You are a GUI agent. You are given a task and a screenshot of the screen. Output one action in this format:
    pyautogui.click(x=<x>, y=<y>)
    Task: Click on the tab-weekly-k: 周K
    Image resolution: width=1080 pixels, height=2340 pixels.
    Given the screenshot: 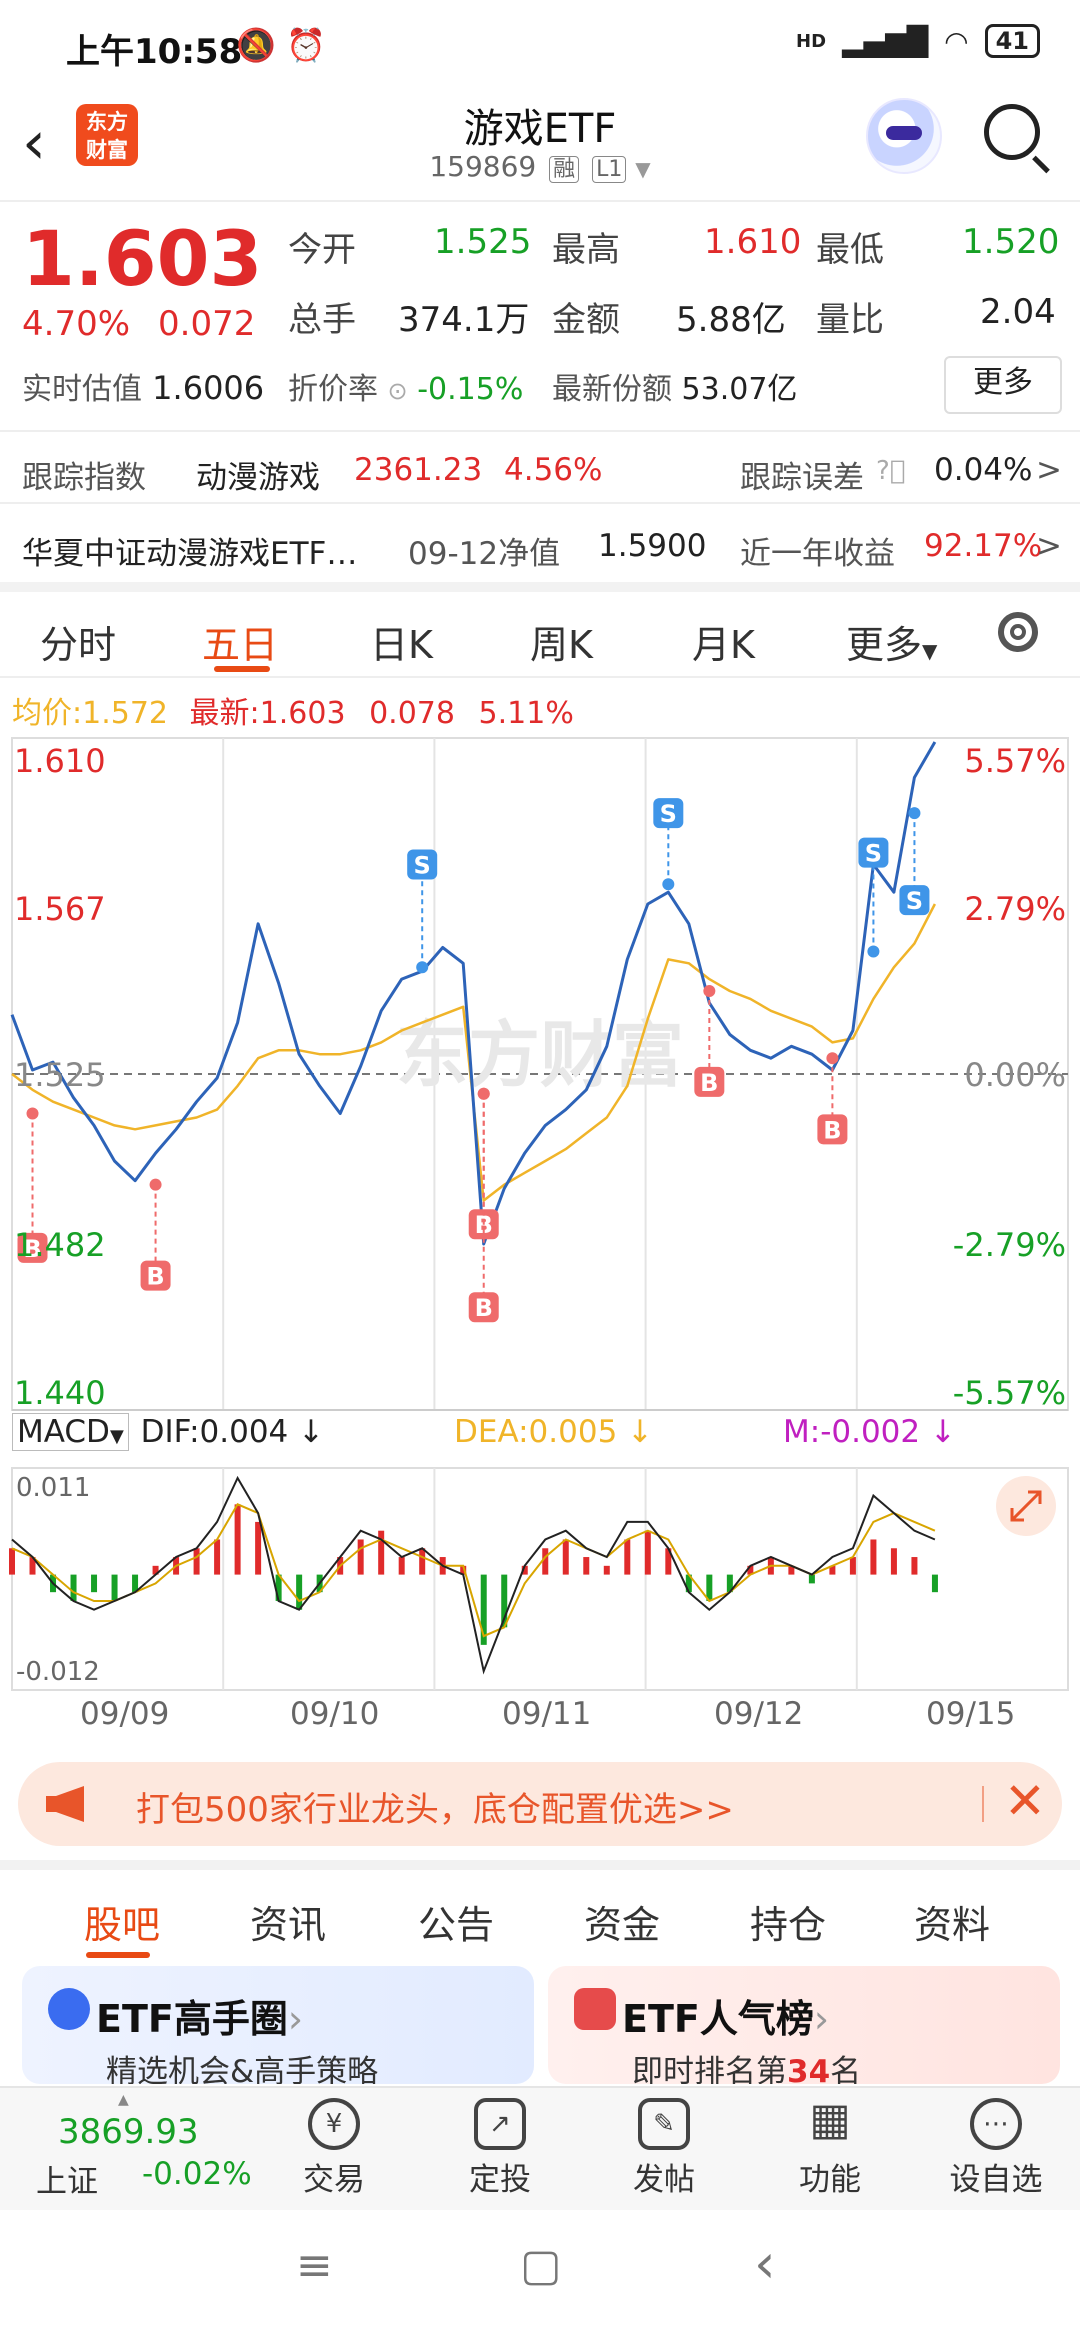 What is the action you would take?
    pyautogui.click(x=561, y=641)
    